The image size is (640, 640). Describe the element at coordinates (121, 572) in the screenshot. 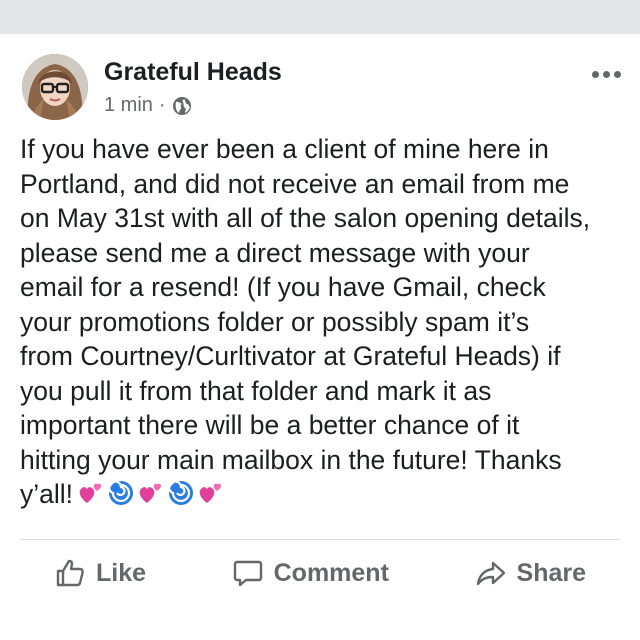

I see `like-label: Like` at that location.